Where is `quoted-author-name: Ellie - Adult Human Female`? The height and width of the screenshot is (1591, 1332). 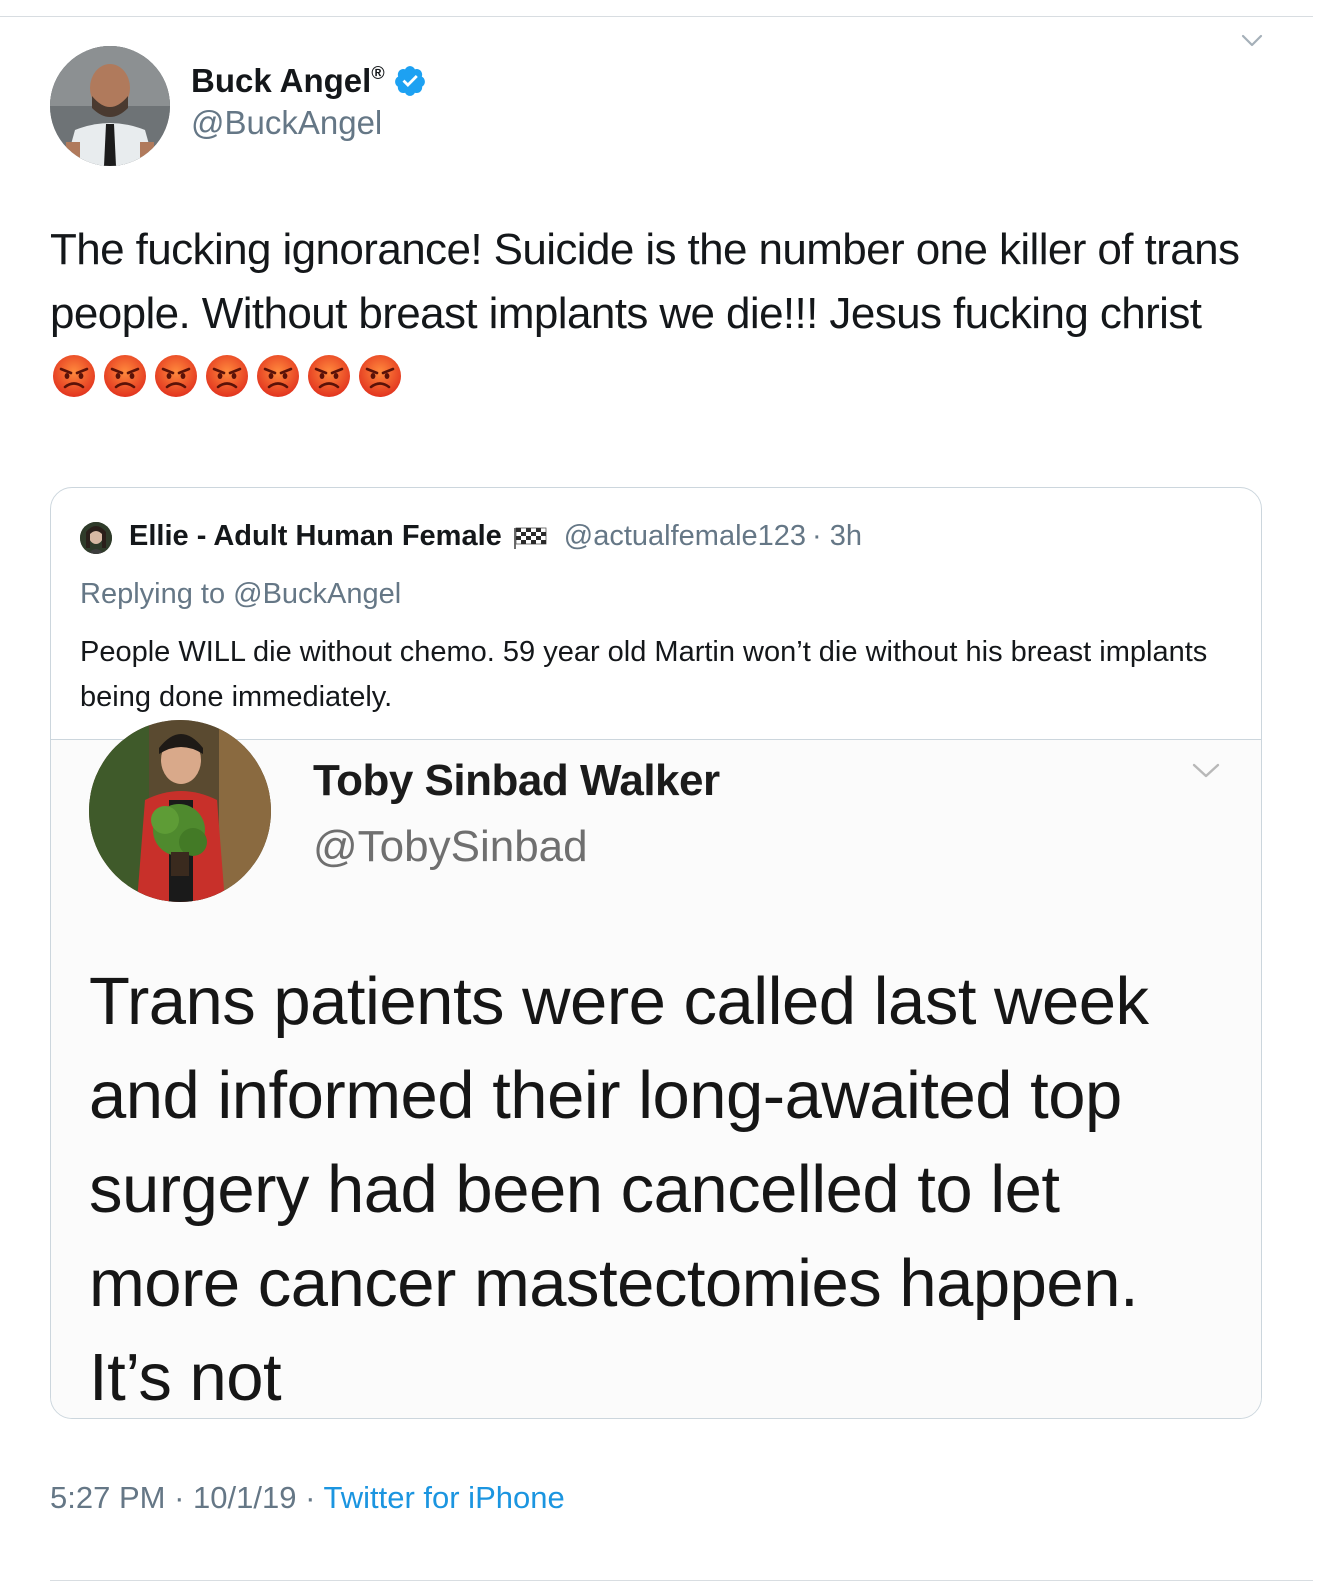
quoted-author-name: Ellie - Adult Human Female is located at coordinates (315, 536).